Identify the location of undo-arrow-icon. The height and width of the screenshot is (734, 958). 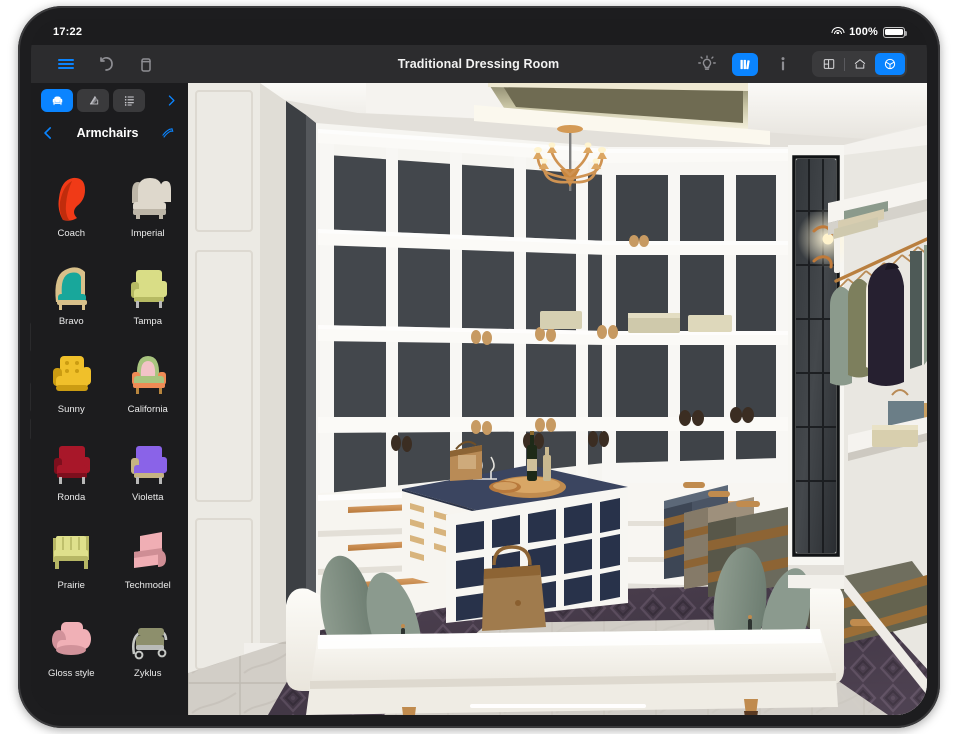
(106, 64).